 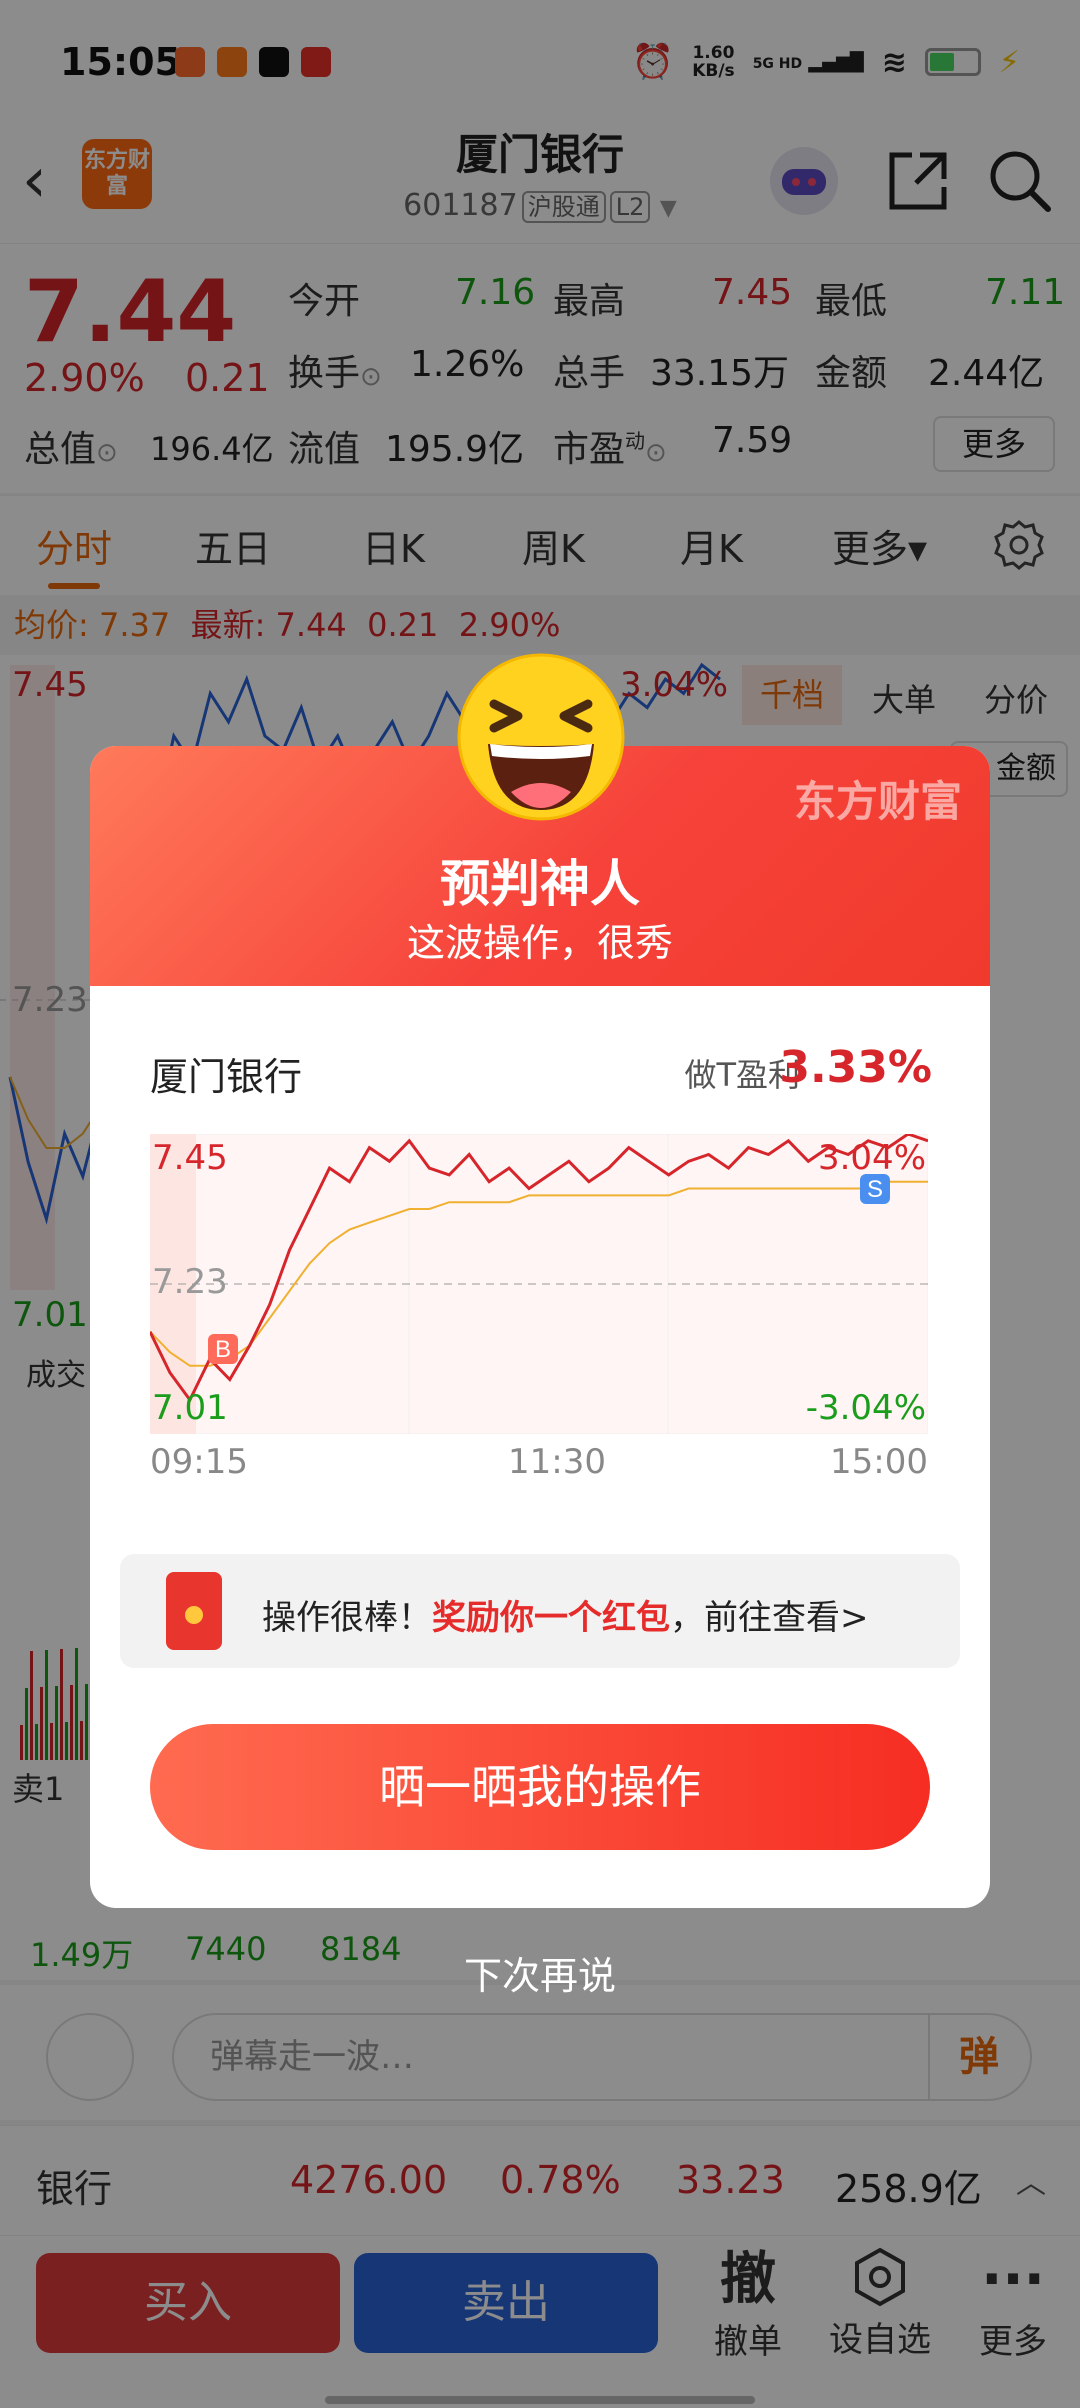 I want to click on buy-marker-label: B, so click(x=223, y=1349).